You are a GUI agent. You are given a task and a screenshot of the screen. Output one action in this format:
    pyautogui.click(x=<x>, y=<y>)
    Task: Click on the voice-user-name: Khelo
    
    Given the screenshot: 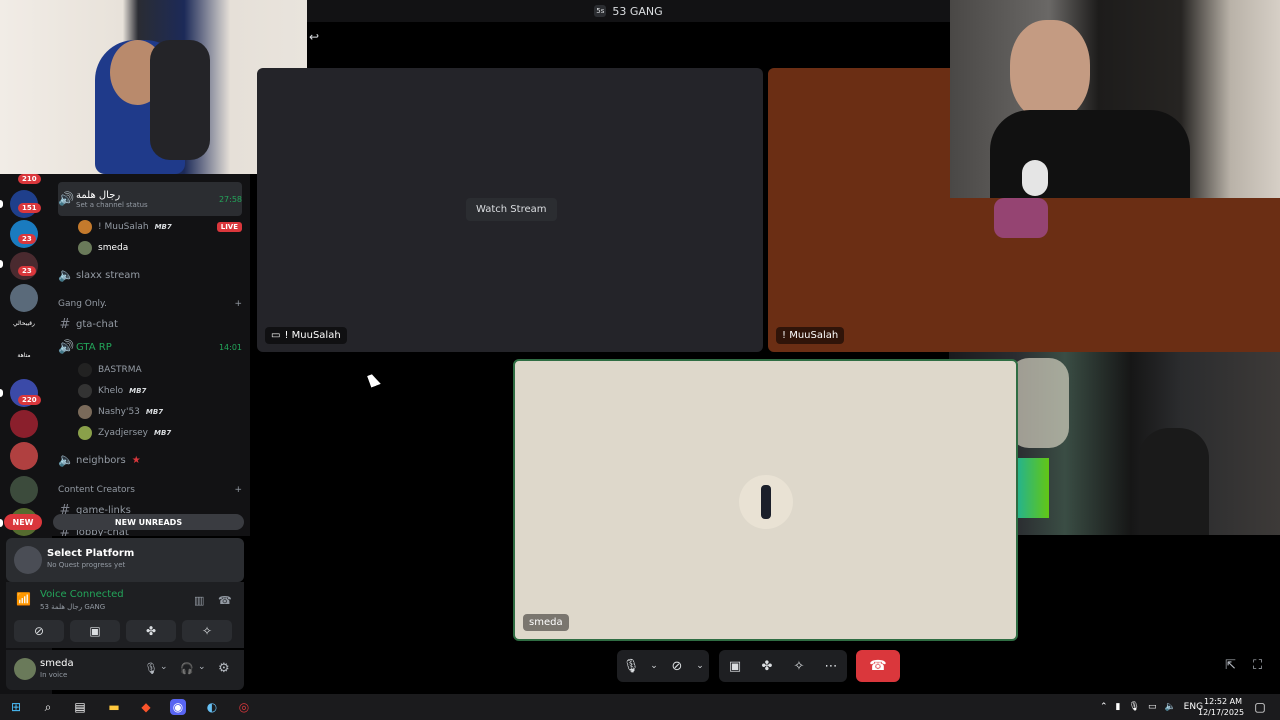 What is the action you would take?
    pyautogui.click(x=111, y=391)
    